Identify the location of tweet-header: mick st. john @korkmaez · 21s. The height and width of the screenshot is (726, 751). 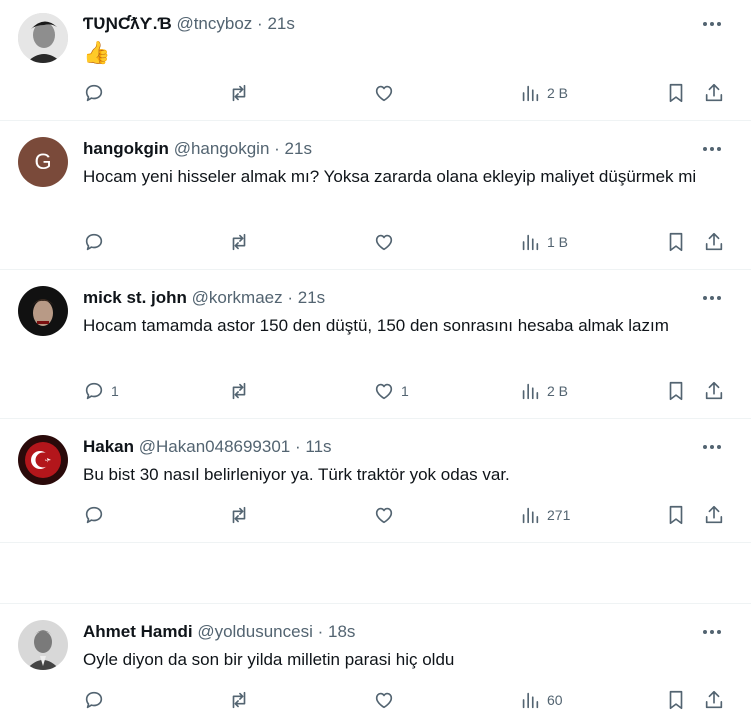
(204, 298).